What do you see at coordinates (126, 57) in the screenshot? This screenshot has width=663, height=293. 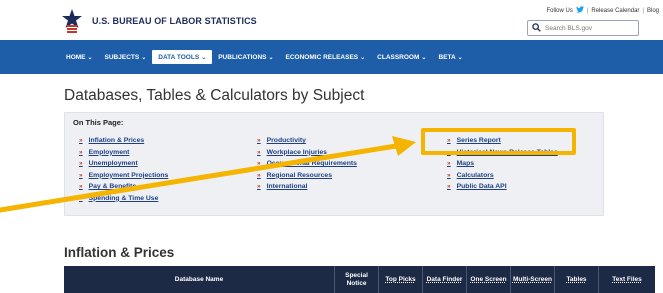 I see `nav-subjects: SUBJECTS ⌄` at bounding box center [126, 57].